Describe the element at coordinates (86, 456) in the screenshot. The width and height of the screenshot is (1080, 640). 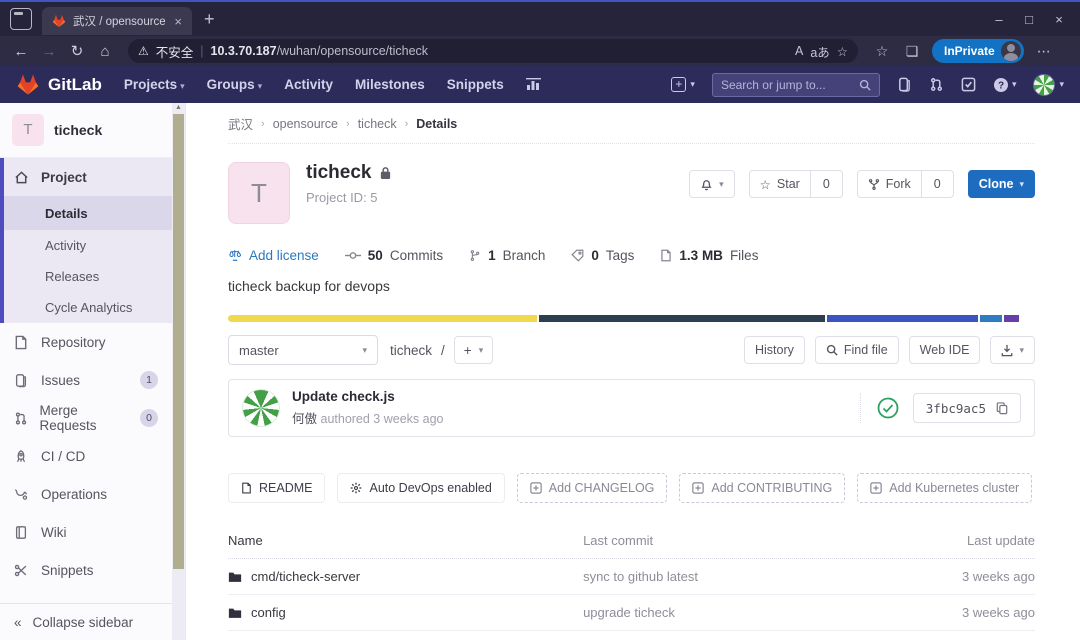
I see `sidebar-item-ci-cd: CI / CD` at that location.